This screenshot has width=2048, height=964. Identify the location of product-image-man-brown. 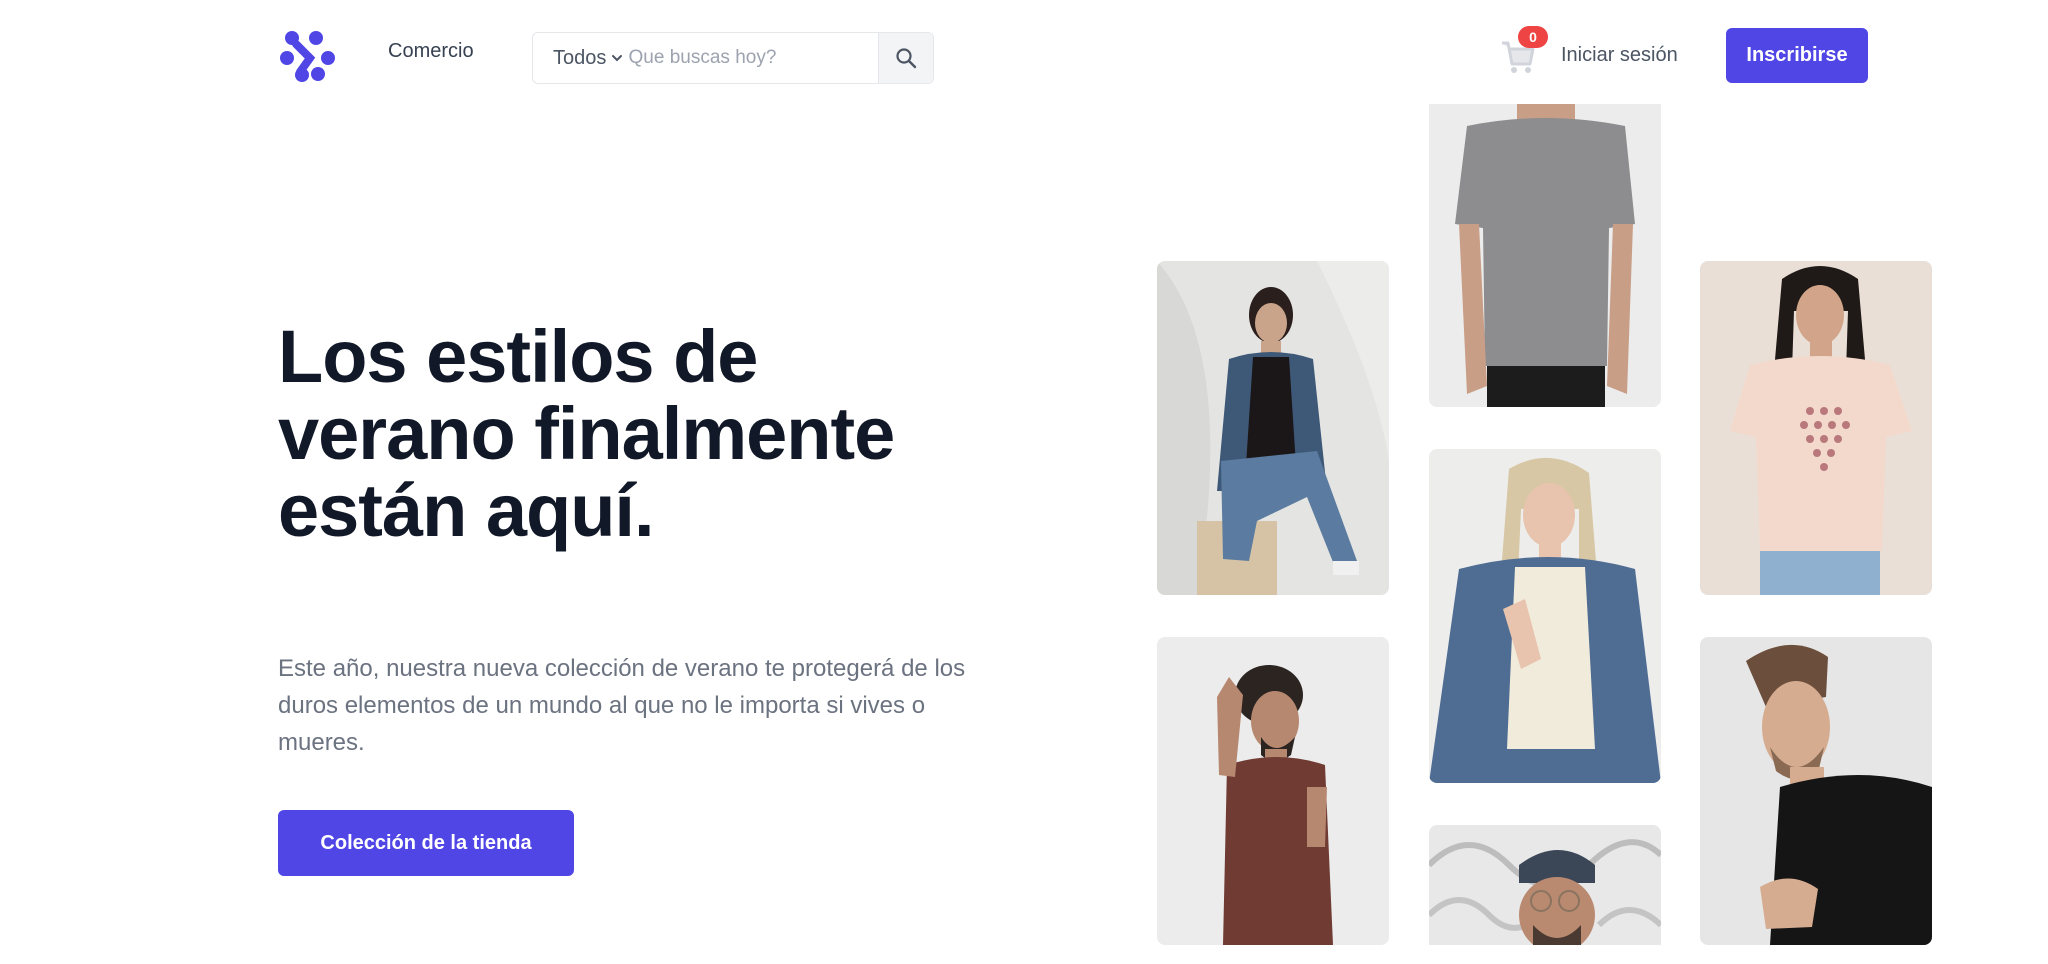
(1273, 791).